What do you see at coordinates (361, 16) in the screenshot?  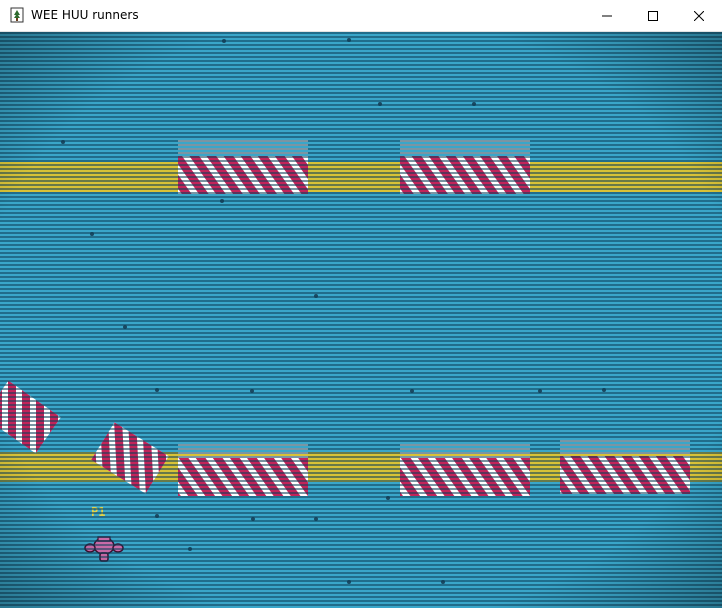 I see `title-bar: WEE HUU runners` at bounding box center [361, 16].